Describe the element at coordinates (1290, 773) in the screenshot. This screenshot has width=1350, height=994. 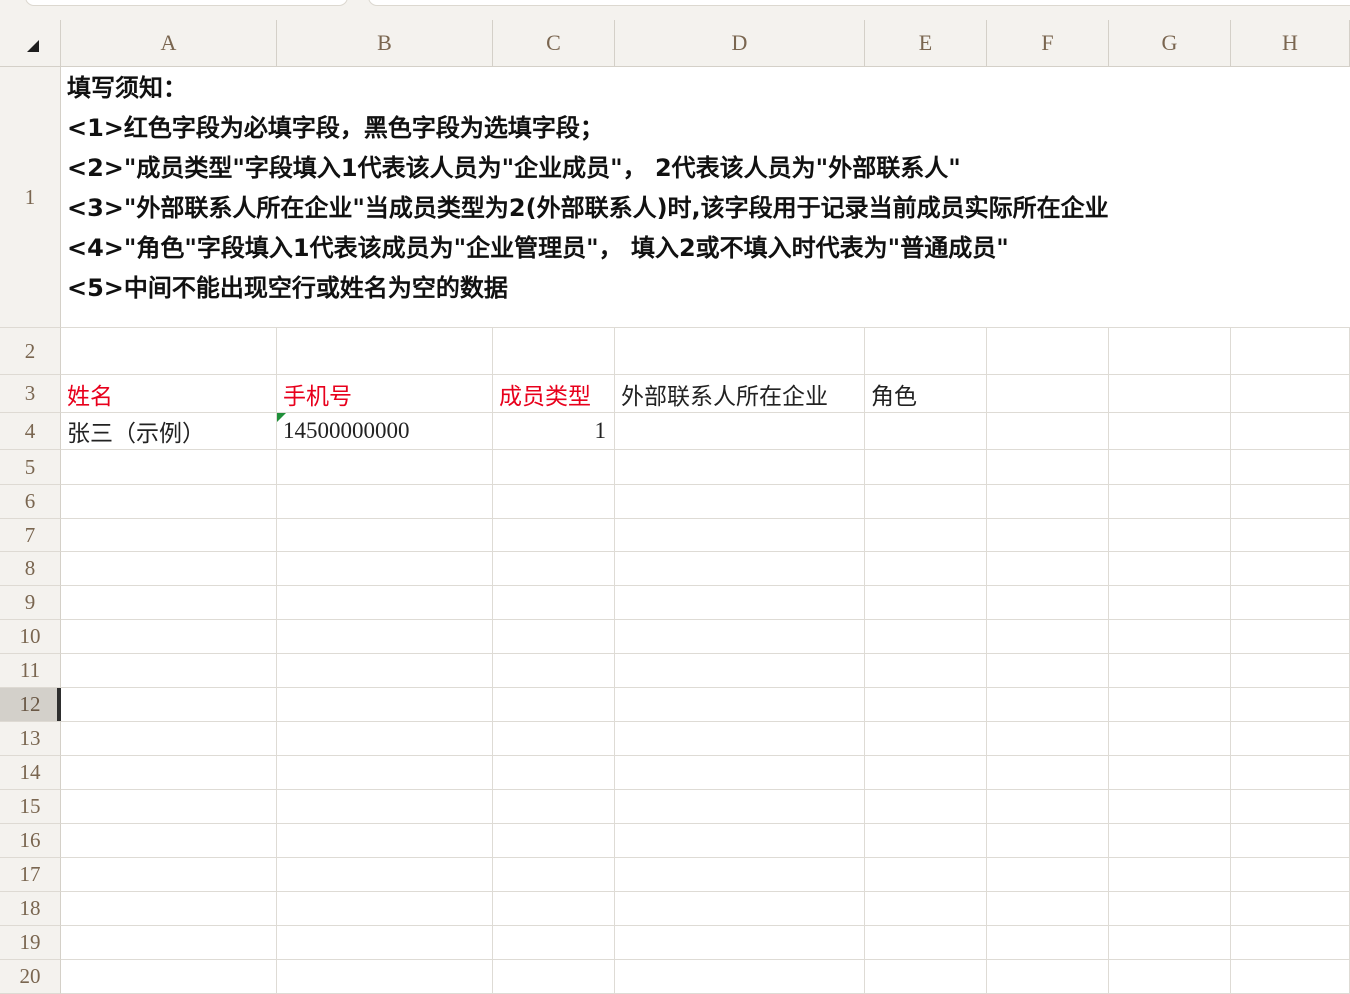
I see `cell-H14` at that location.